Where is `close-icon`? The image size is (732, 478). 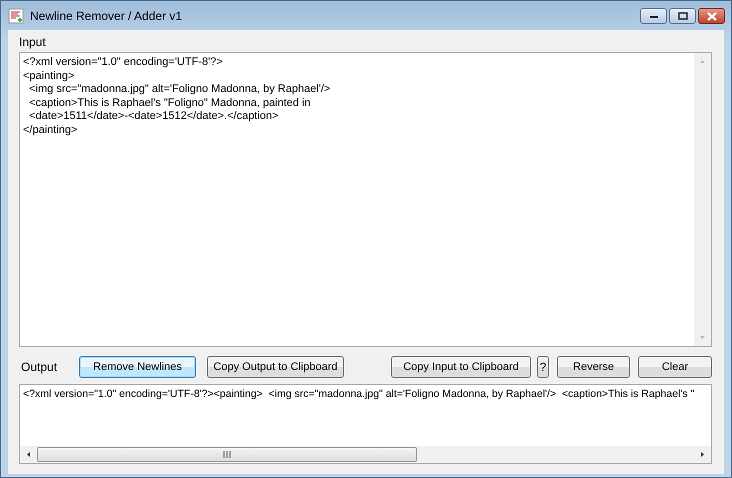
close-icon is located at coordinates (712, 16).